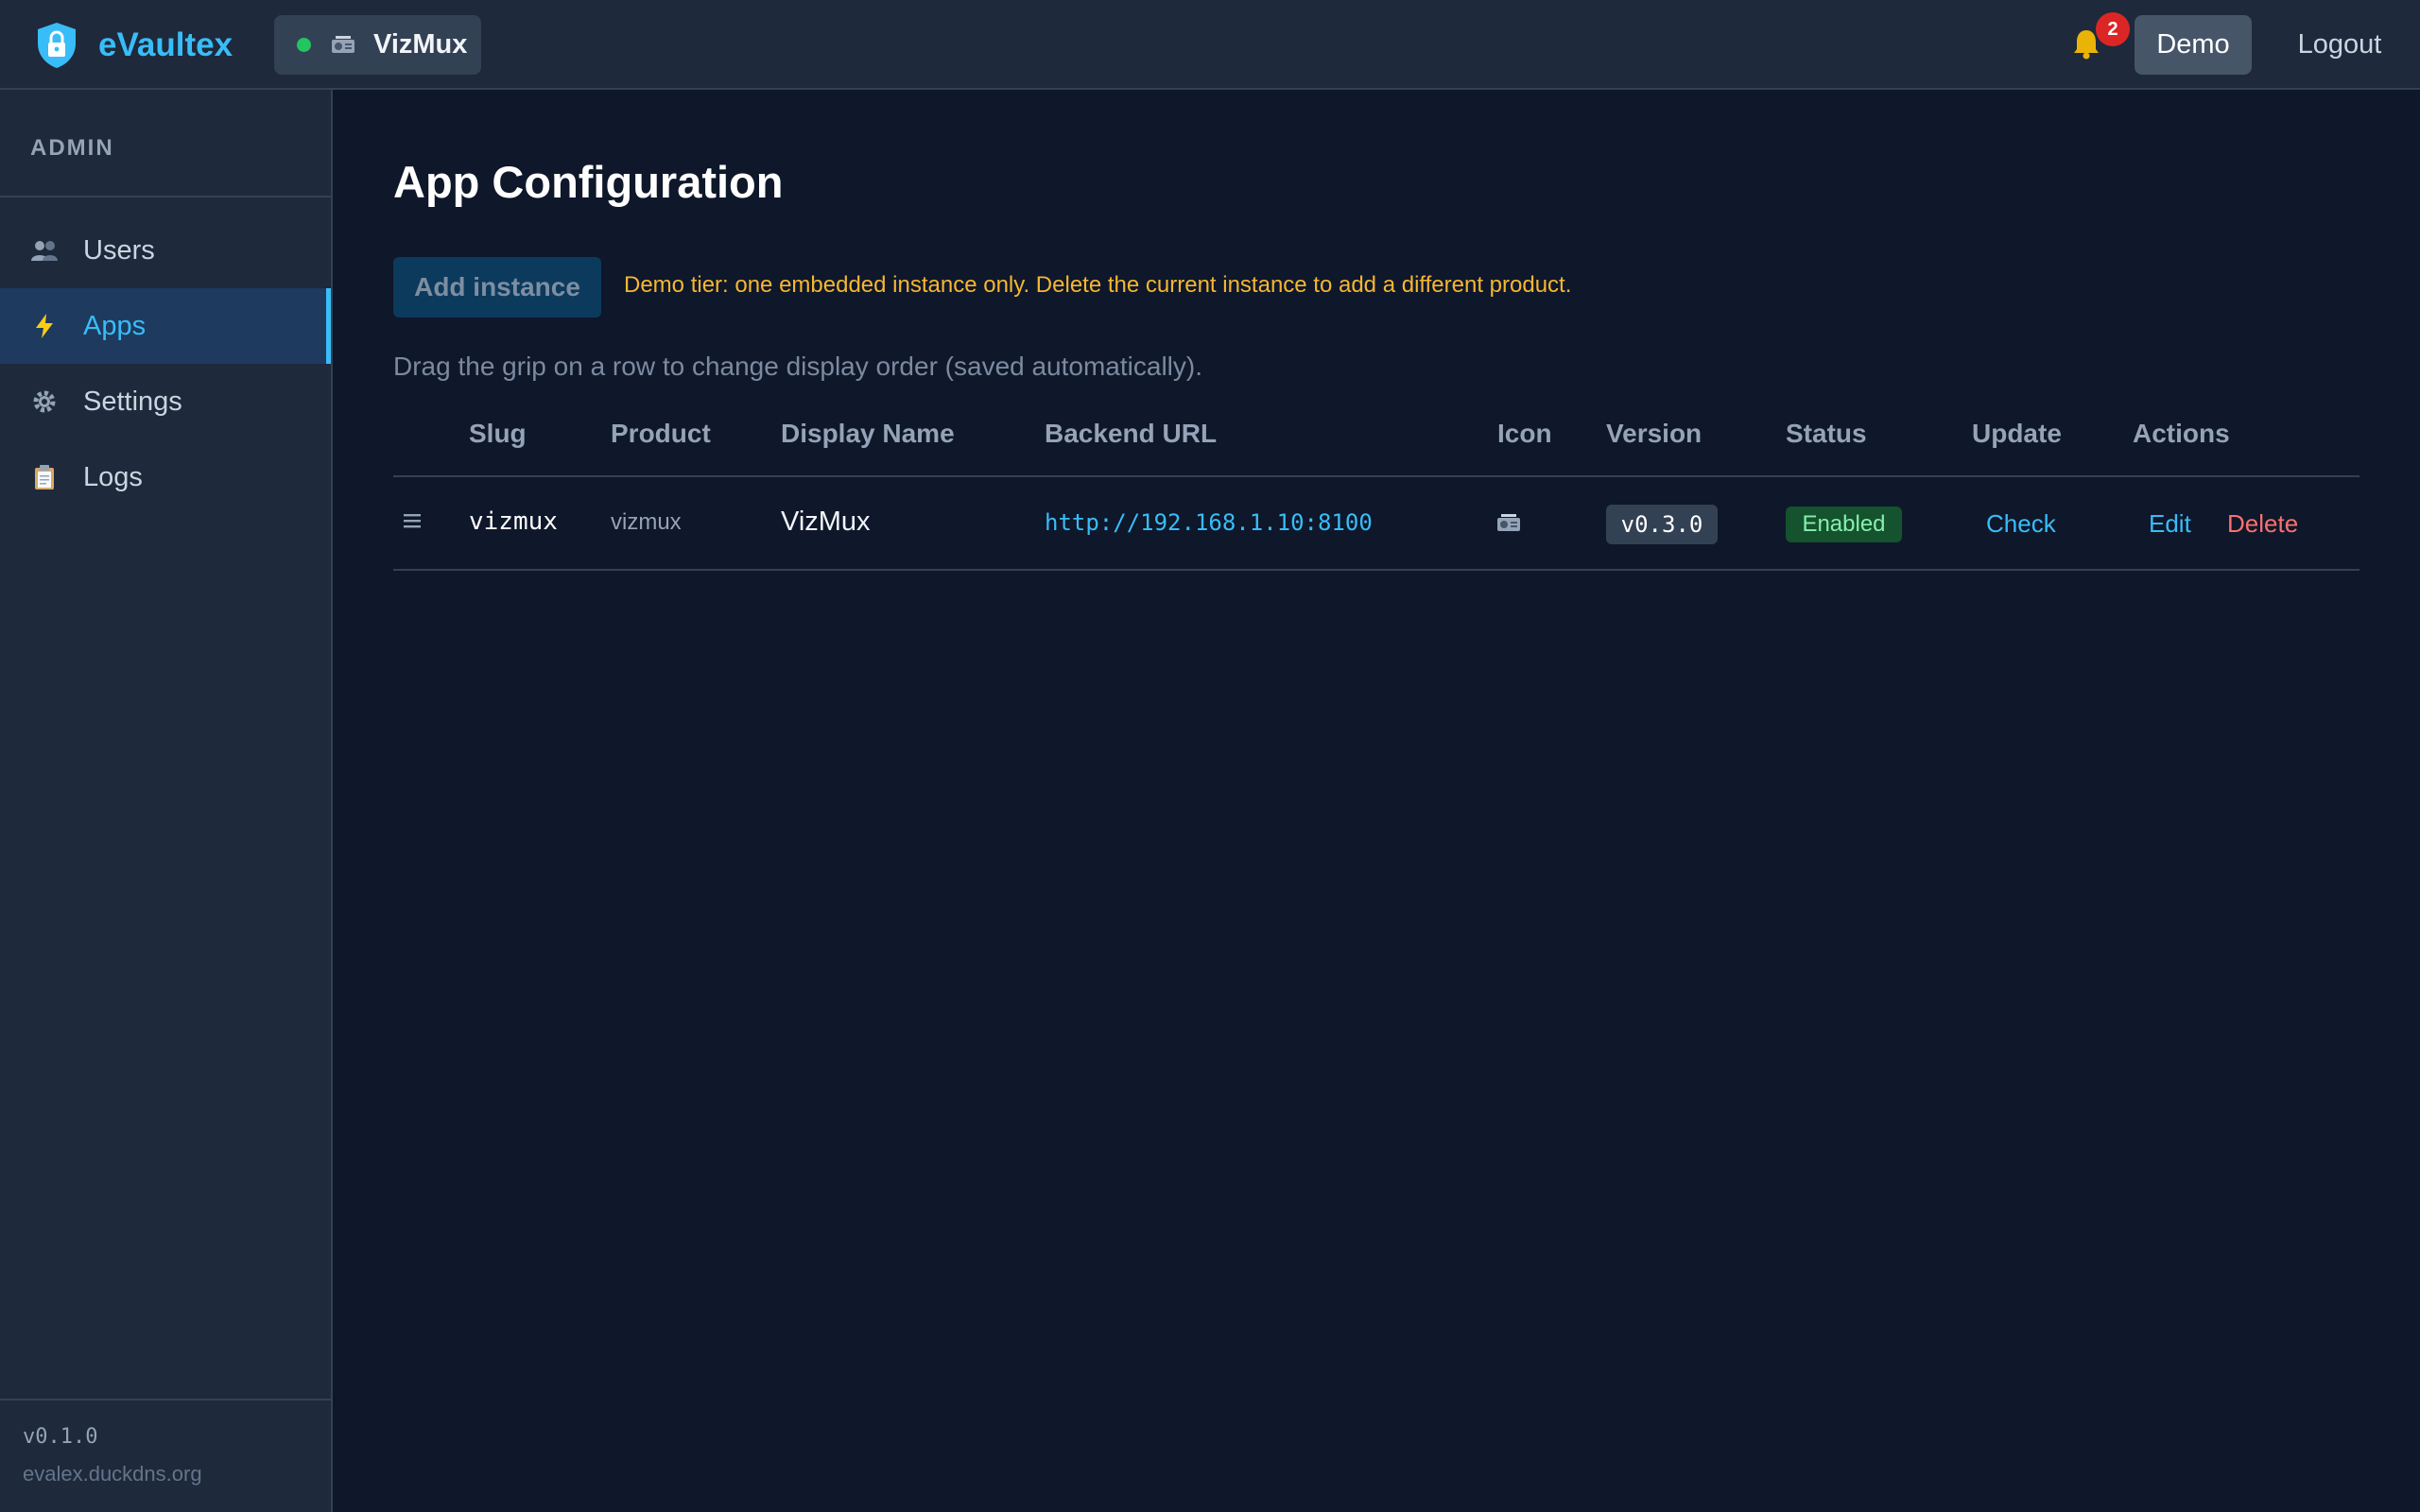  What do you see at coordinates (513, 521) in the screenshot?
I see `row-slug: vizmux` at bounding box center [513, 521].